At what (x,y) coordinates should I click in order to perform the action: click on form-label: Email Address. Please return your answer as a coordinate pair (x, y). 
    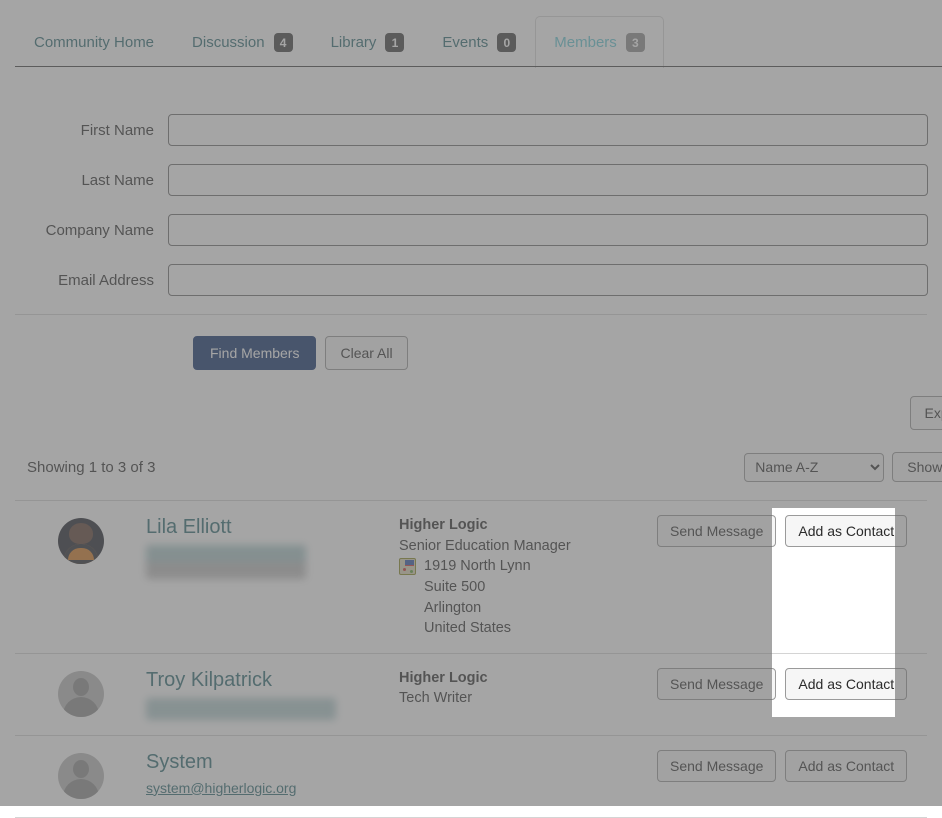
    Looking at the image, I should click on (106, 280).